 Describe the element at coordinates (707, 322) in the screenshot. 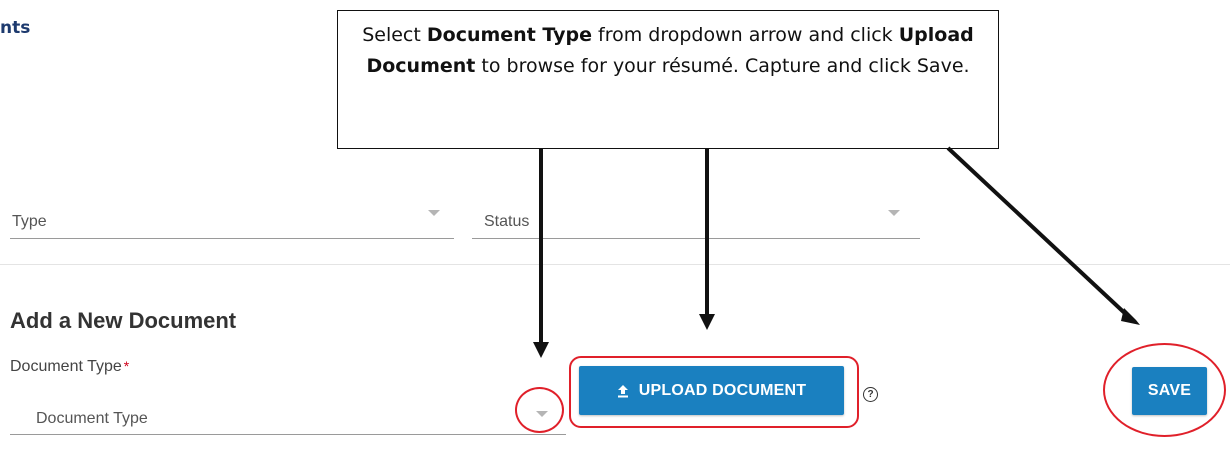

I see `arrowhead-upload` at that location.